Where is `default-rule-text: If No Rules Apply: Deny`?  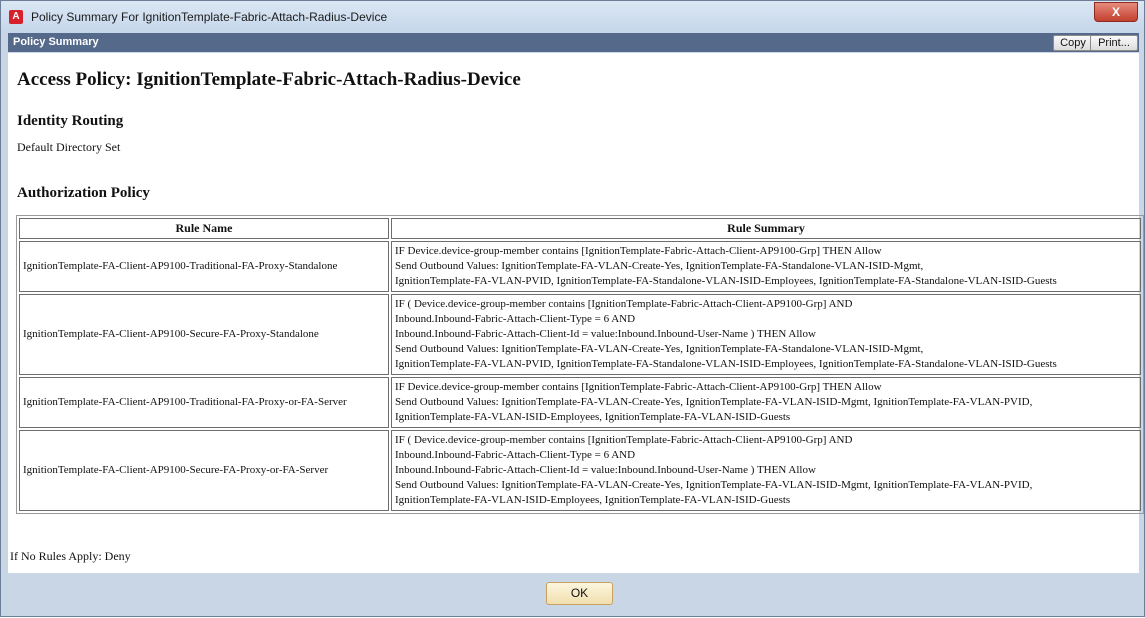
default-rule-text: If No Rules Apply: Deny is located at coordinates (70, 556).